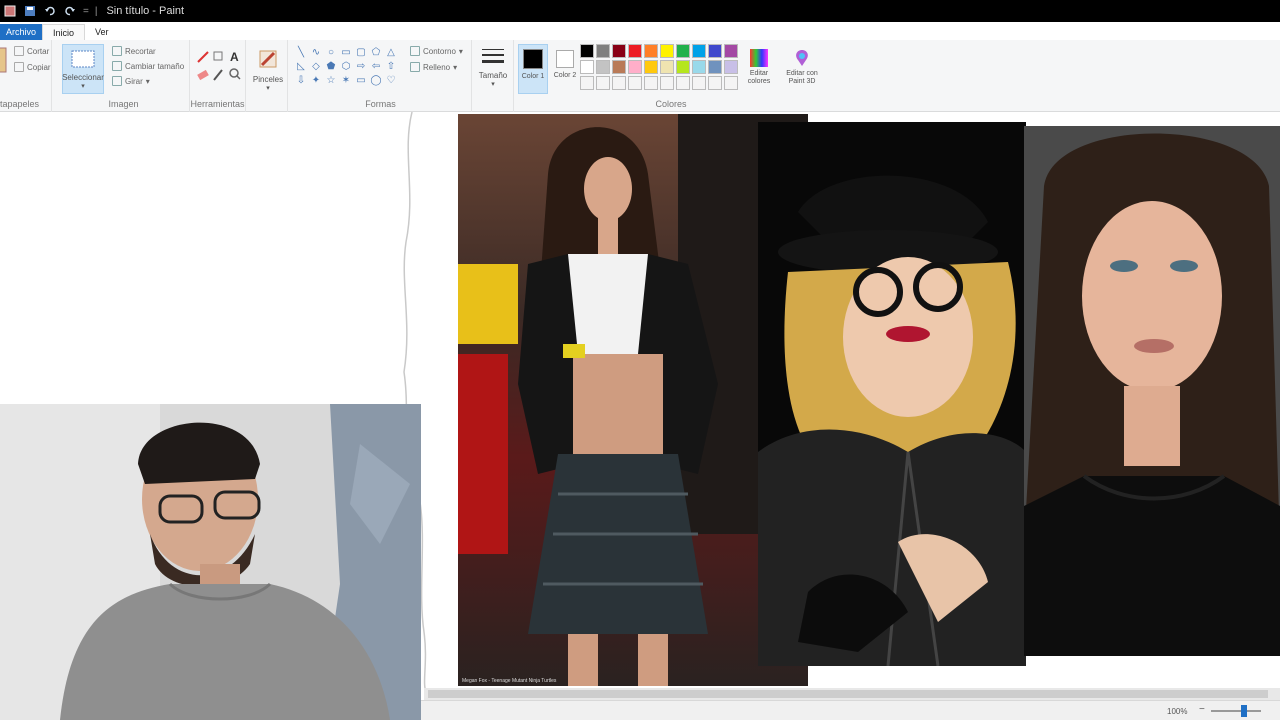  What do you see at coordinates (203, 57) in the screenshot?
I see `pencil-icon` at bounding box center [203, 57].